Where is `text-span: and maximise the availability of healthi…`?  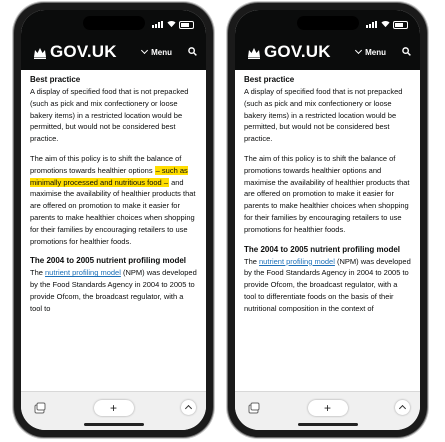 text-span: and maximise the availability of healthi… is located at coordinates (113, 211).